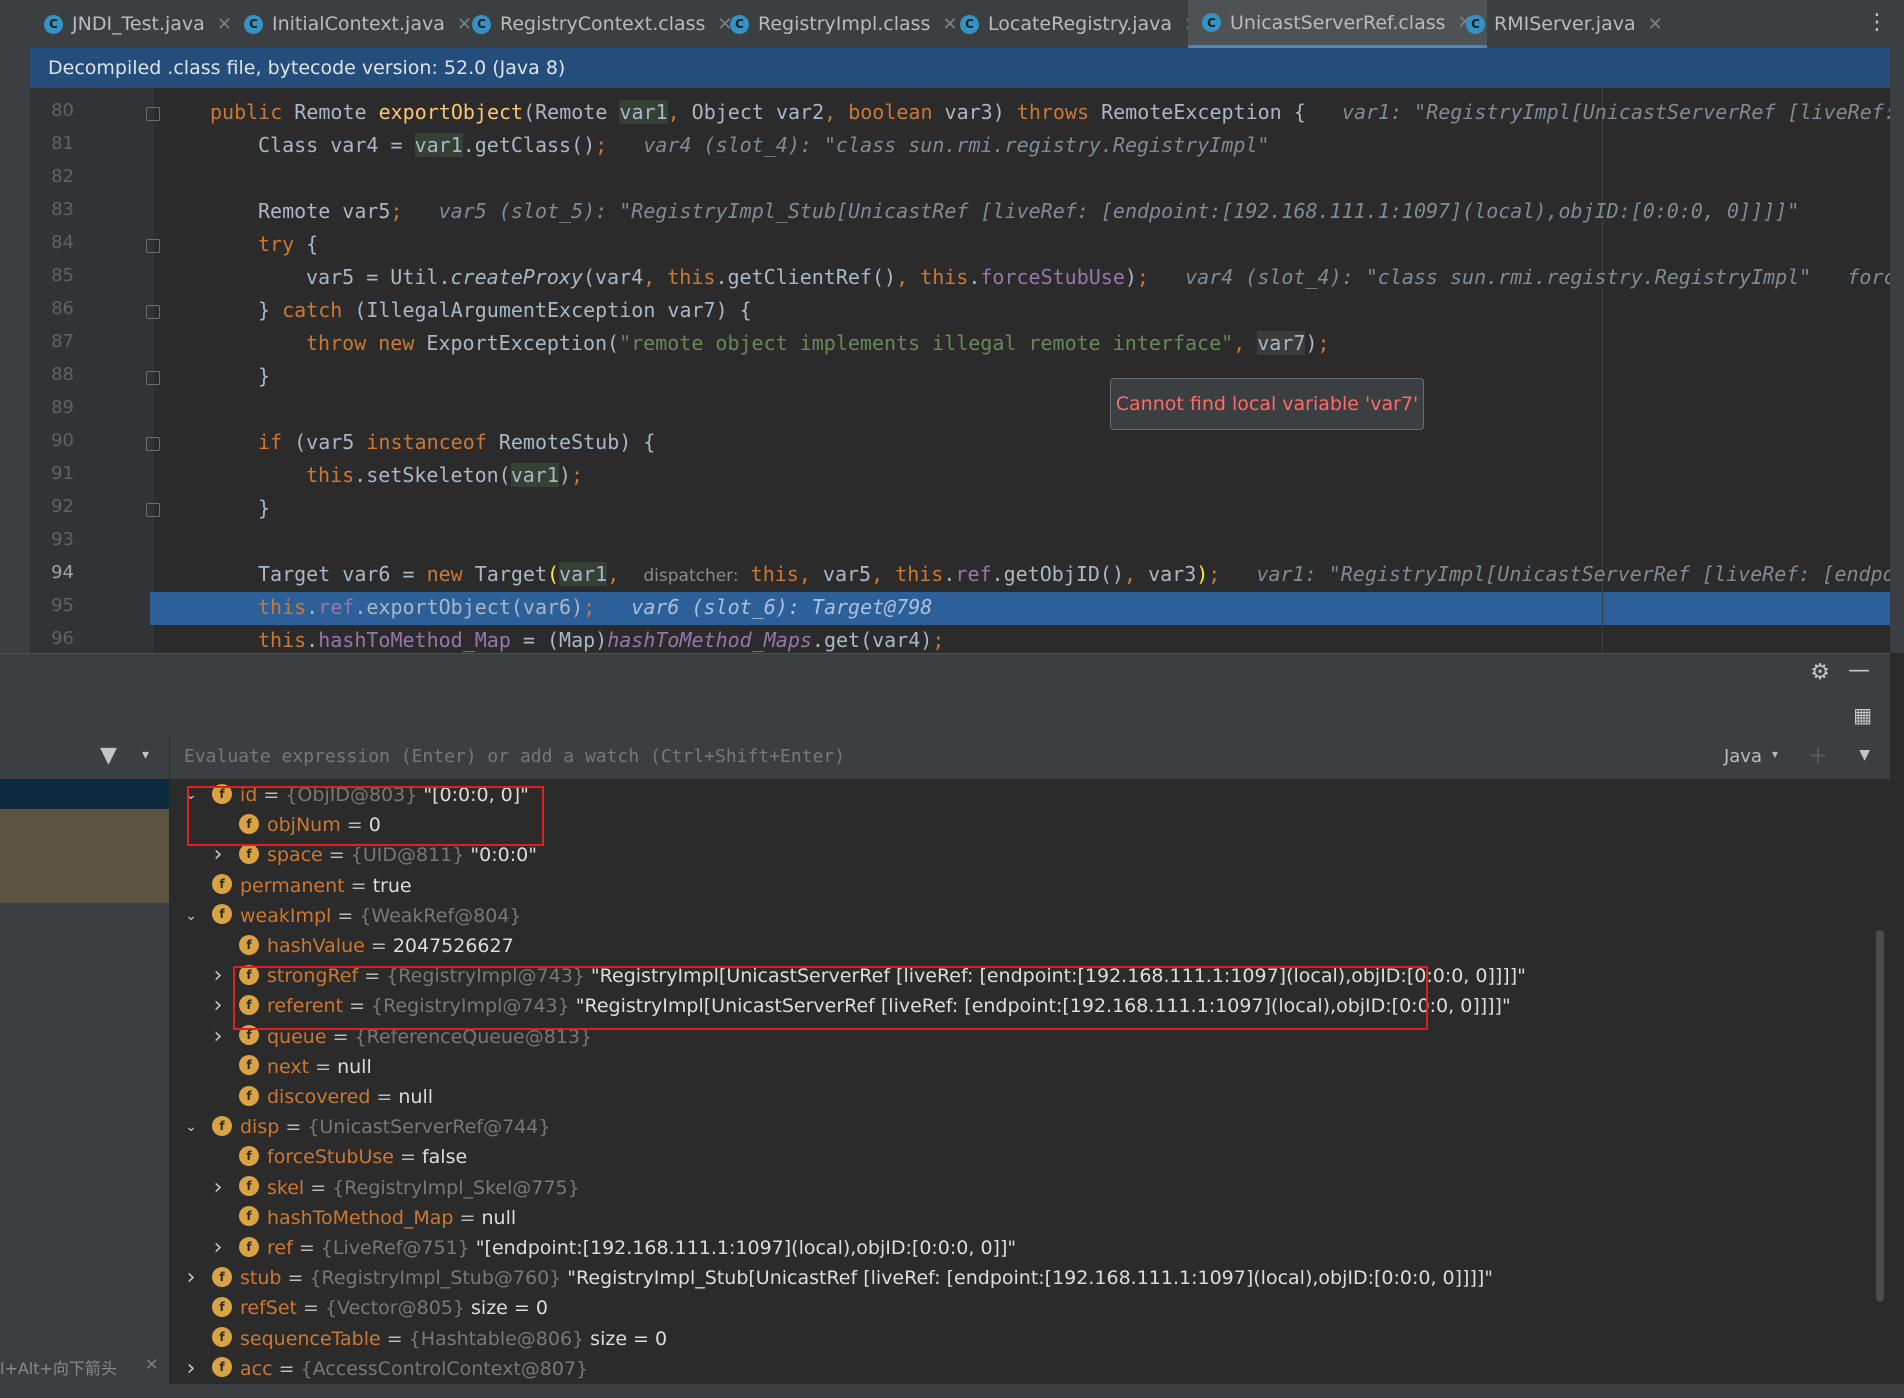 This screenshot has height=1398, width=1904. I want to click on line-number: 86, so click(62, 308).